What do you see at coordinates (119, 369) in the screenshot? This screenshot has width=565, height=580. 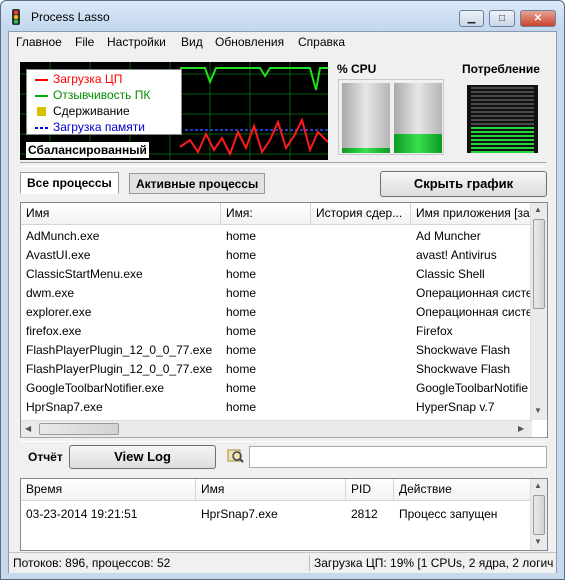 I see `table-cell: FlashPlayerPlugin_12_0_0_77.exe` at bounding box center [119, 369].